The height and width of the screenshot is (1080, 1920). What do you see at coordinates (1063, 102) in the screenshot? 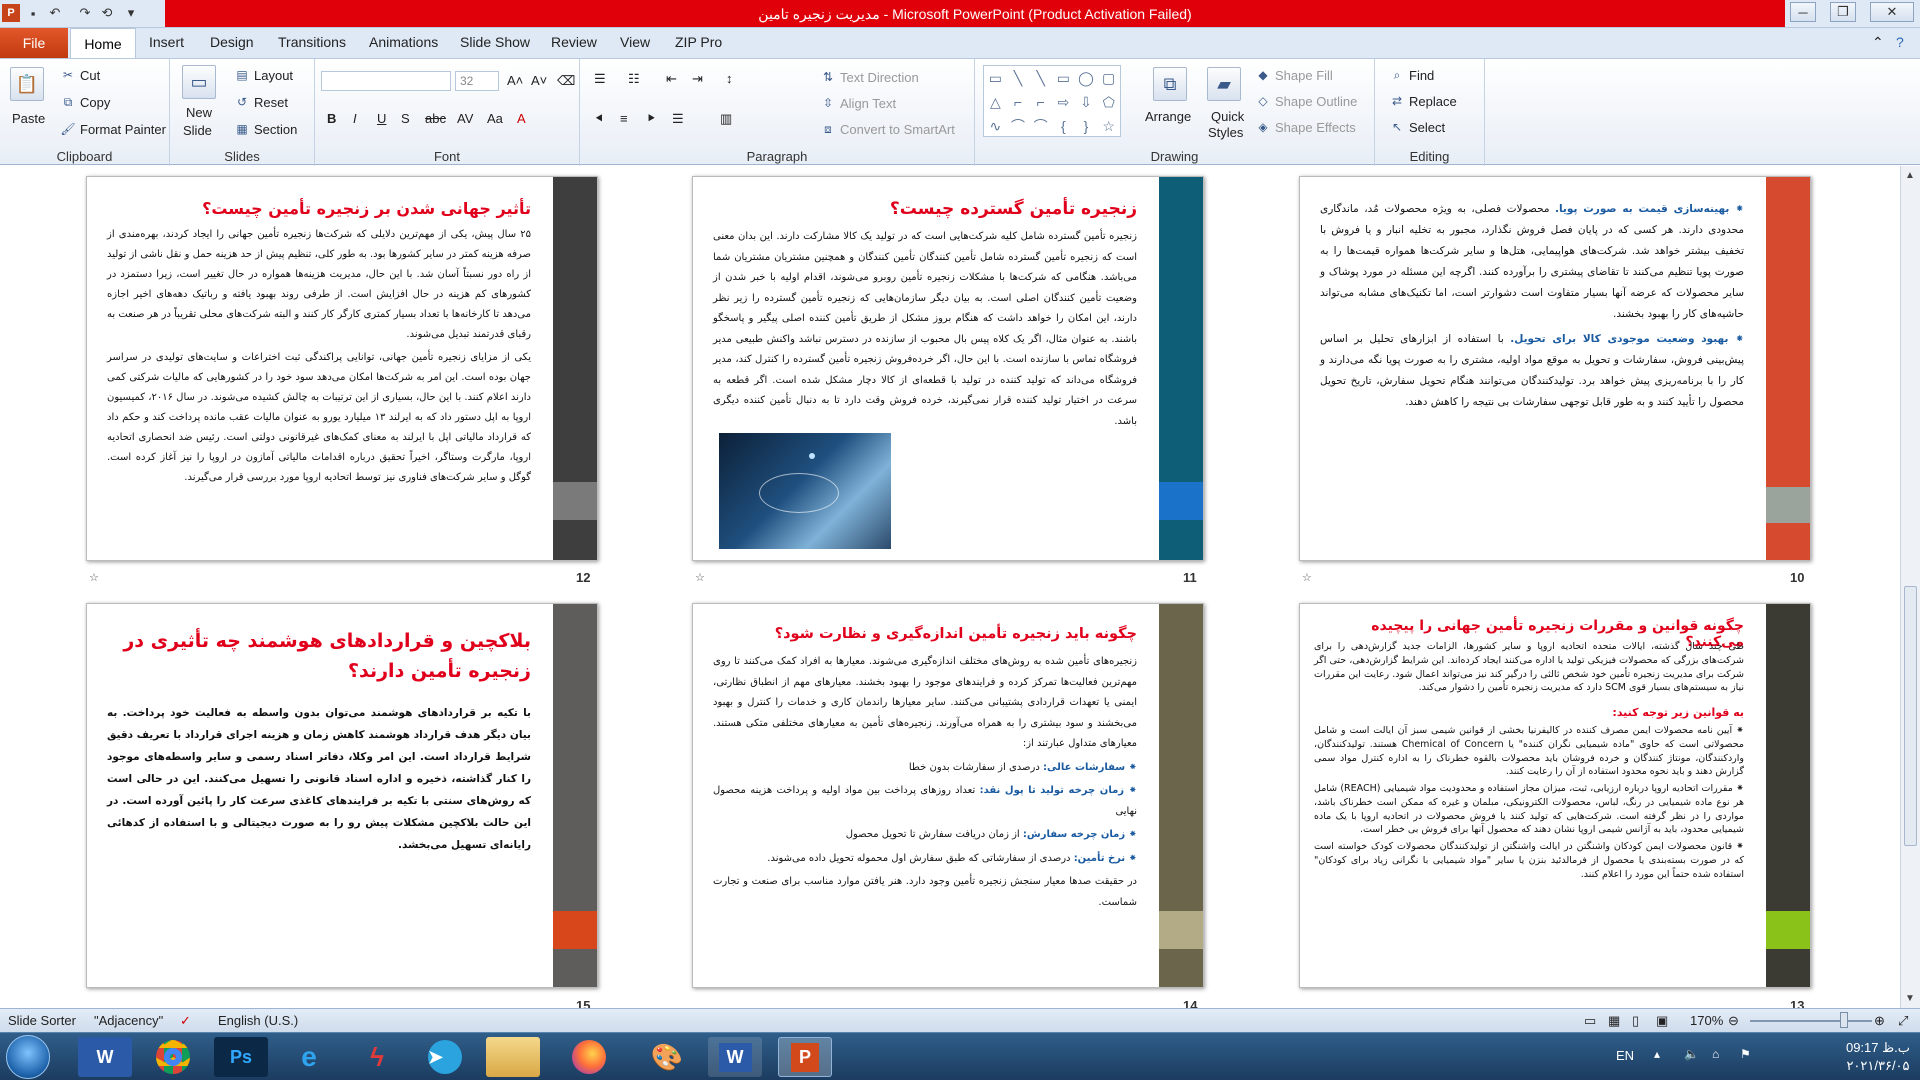
I see `arrow-right-icon: ⇨` at bounding box center [1063, 102].